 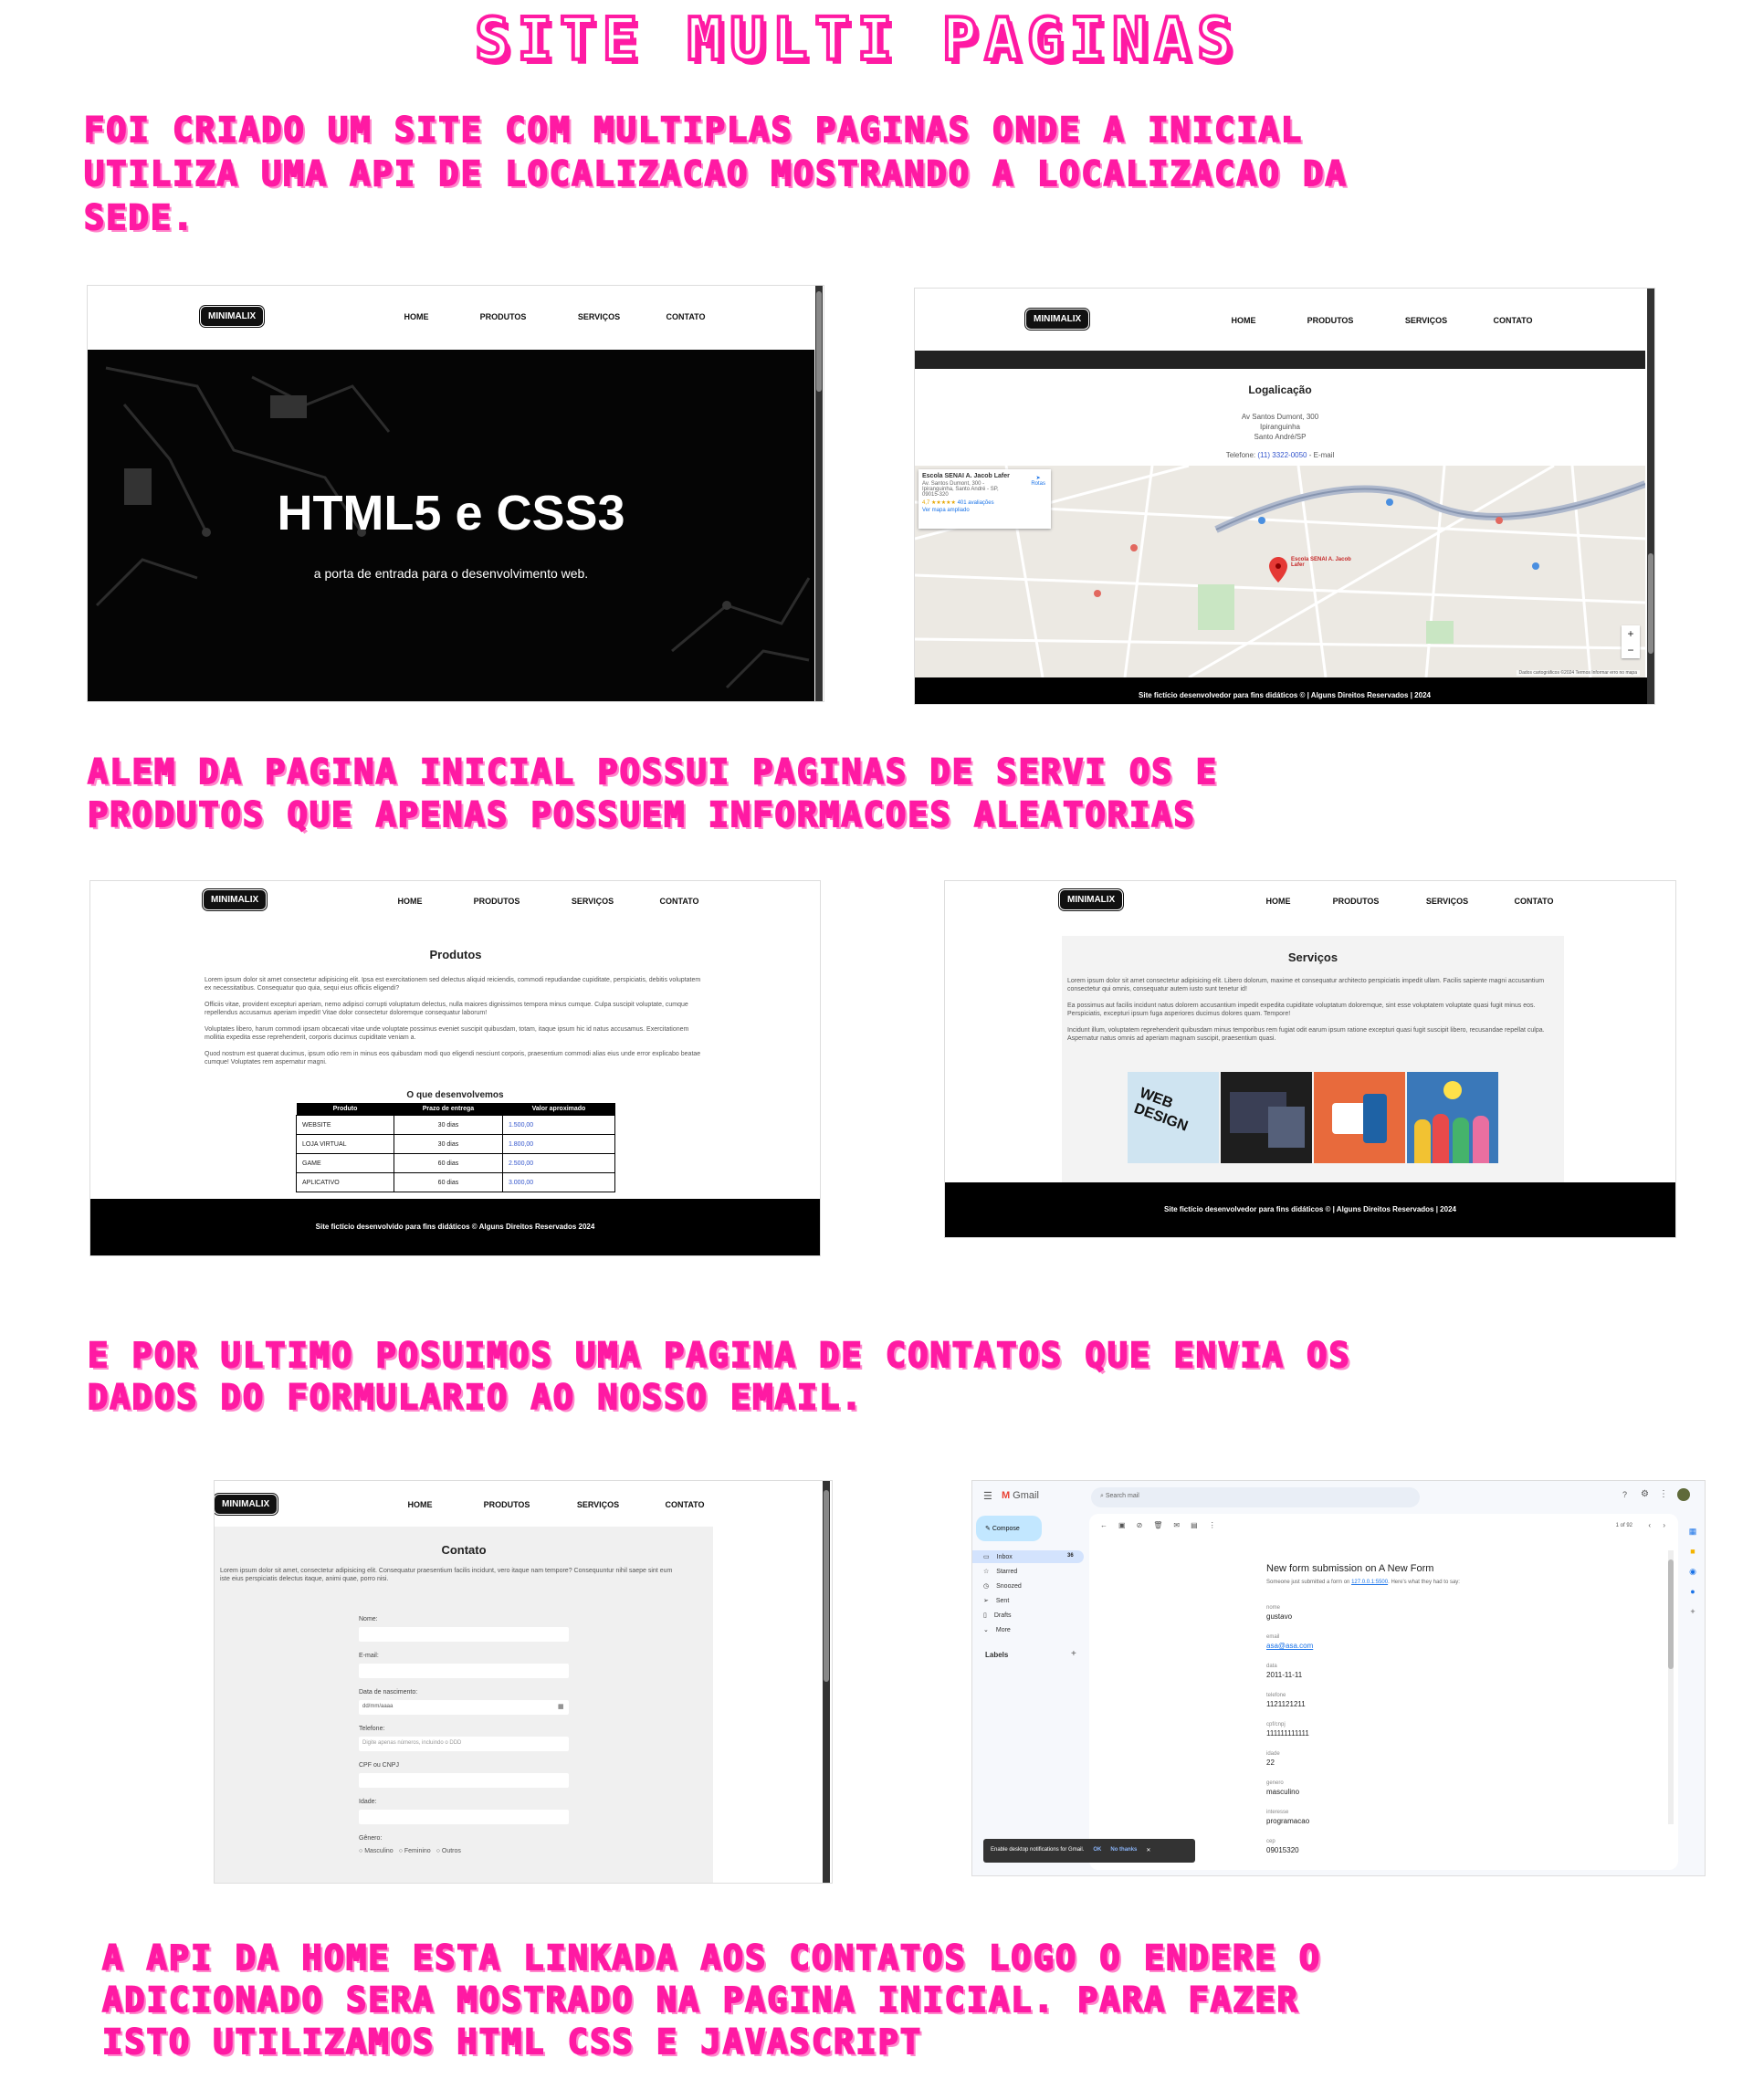 What do you see at coordinates (464, 1780) in the screenshot?
I see `input-cpf` at bounding box center [464, 1780].